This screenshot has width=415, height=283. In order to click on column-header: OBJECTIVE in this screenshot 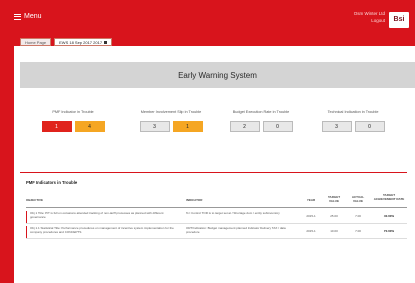, I will do `click(35, 200)`.